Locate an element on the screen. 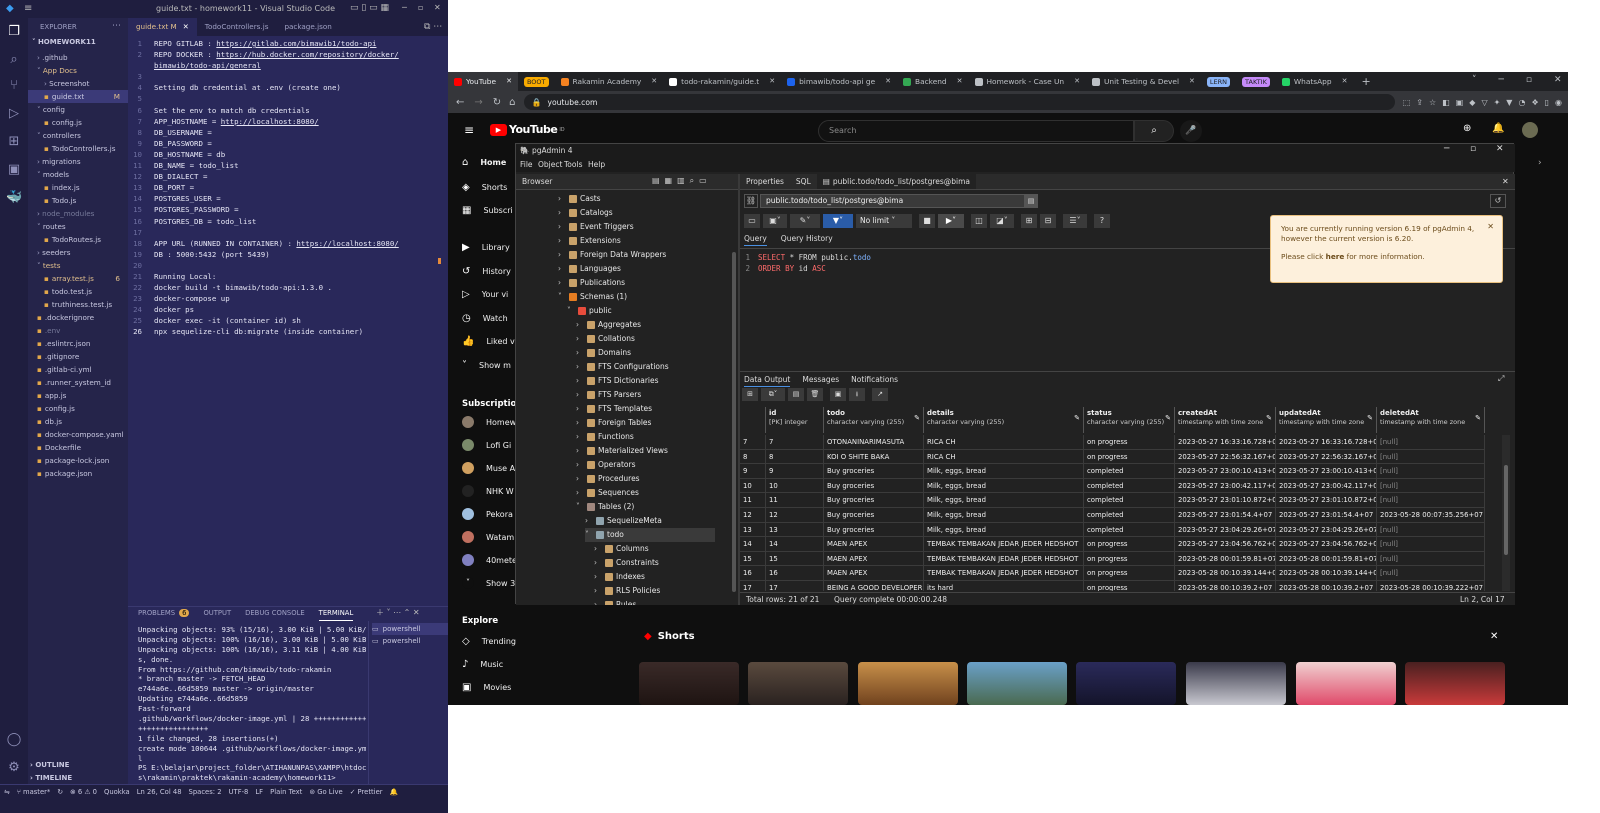 The image size is (1600, 813). guide-item: ▷ Your vi is located at coordinates (485, 294).